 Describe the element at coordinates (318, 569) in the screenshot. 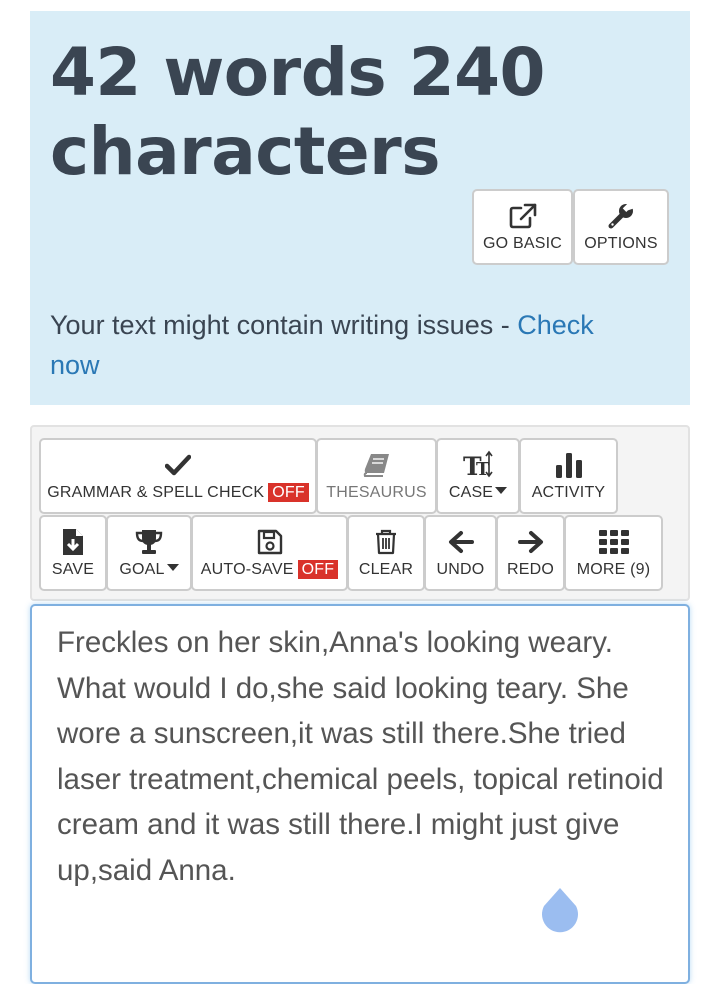

I see `auto-save-off-badge: OFF` at that location.